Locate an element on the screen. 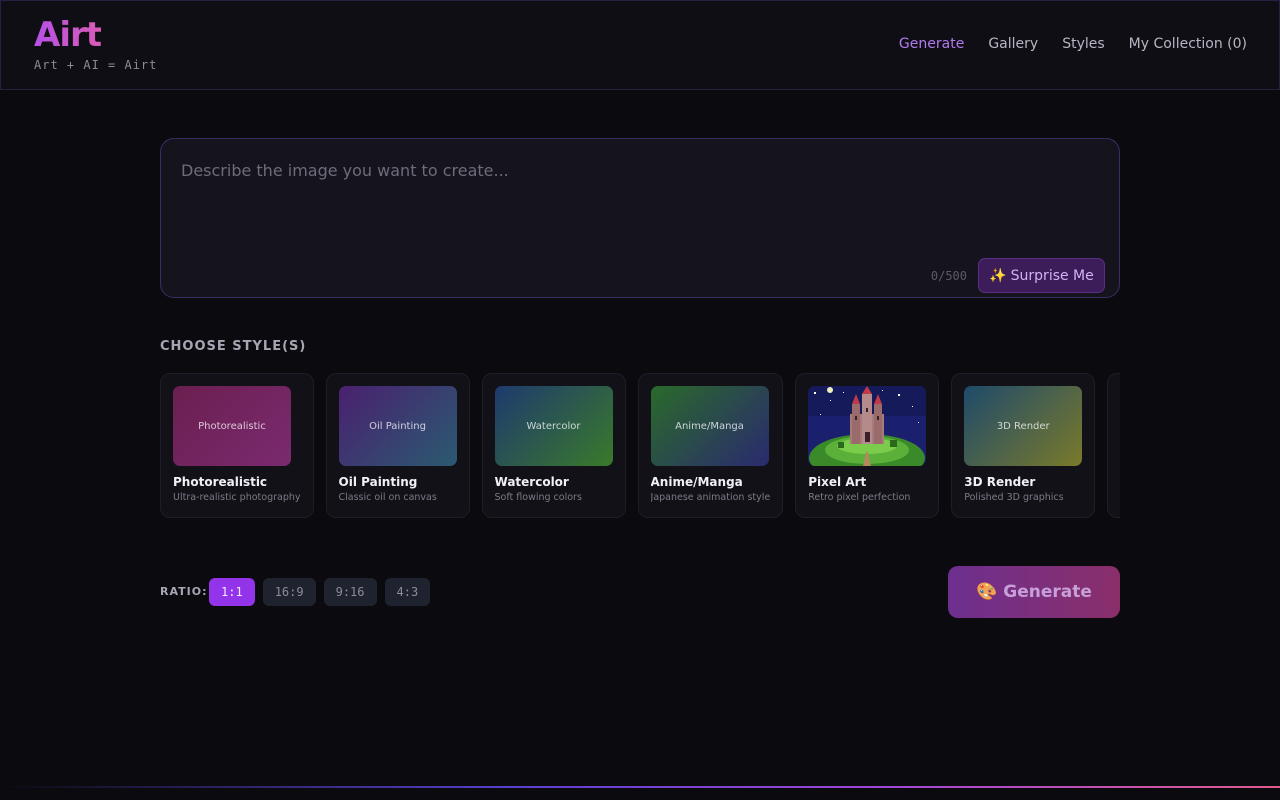  style-card-pixel-art: Pixel Art Retro pixel perfection is located at coordinates (867, 445).